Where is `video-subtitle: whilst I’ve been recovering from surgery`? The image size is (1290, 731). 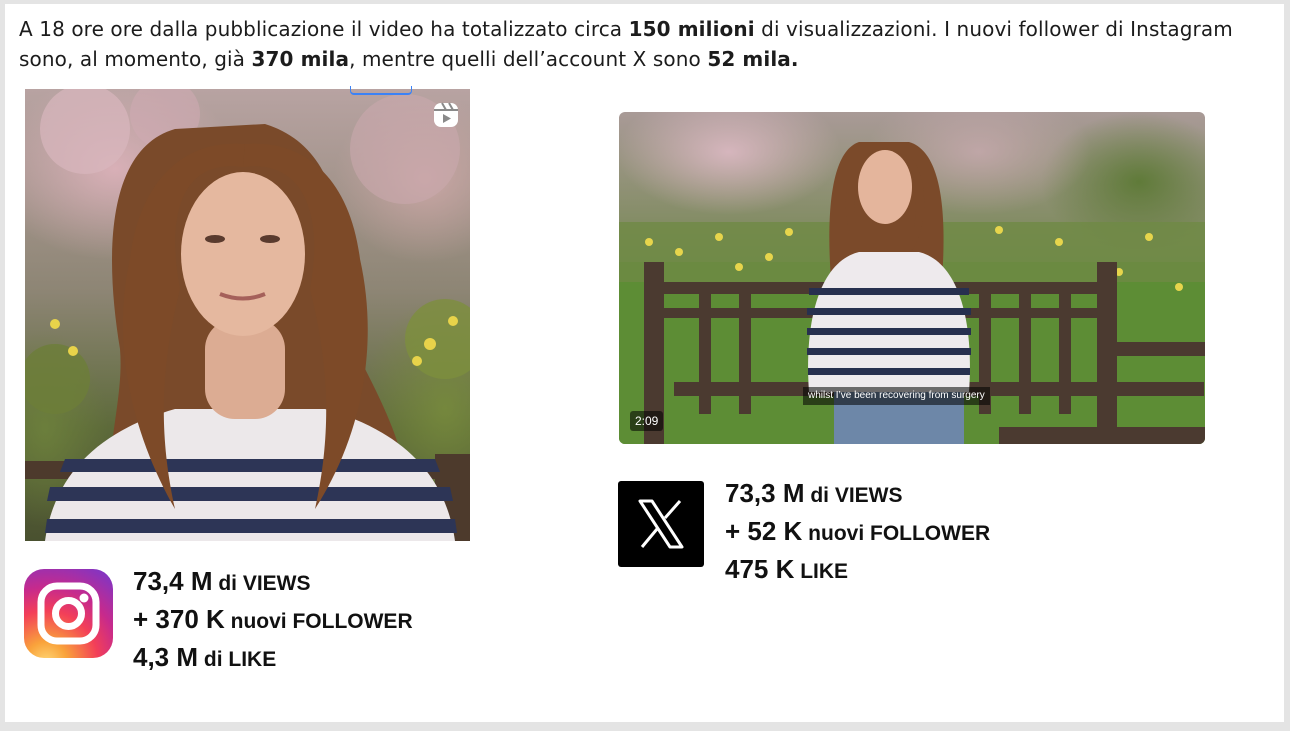
video-subtitle: whilst I’ve been recovering from surgery is located at coordinates (896, 396).